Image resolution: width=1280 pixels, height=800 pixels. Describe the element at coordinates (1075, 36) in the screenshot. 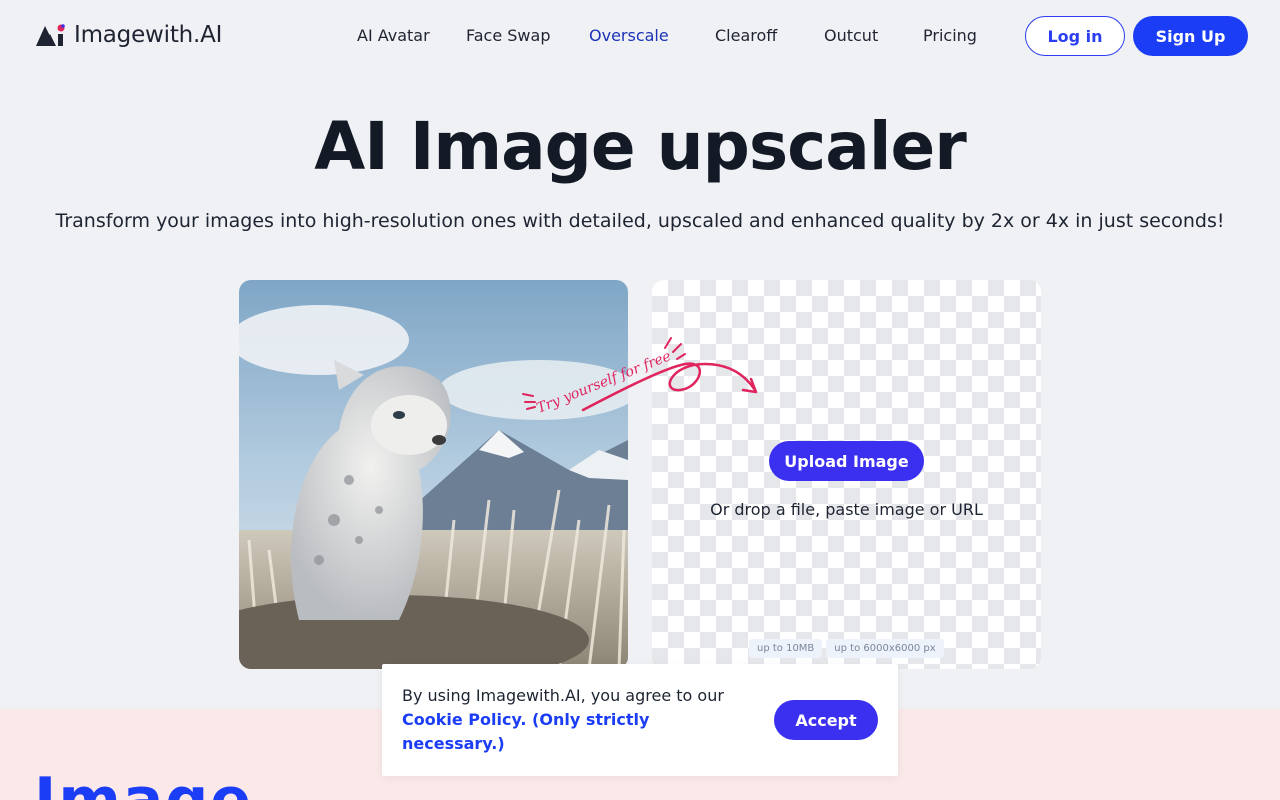

I see `login-button: Log in` at that location.